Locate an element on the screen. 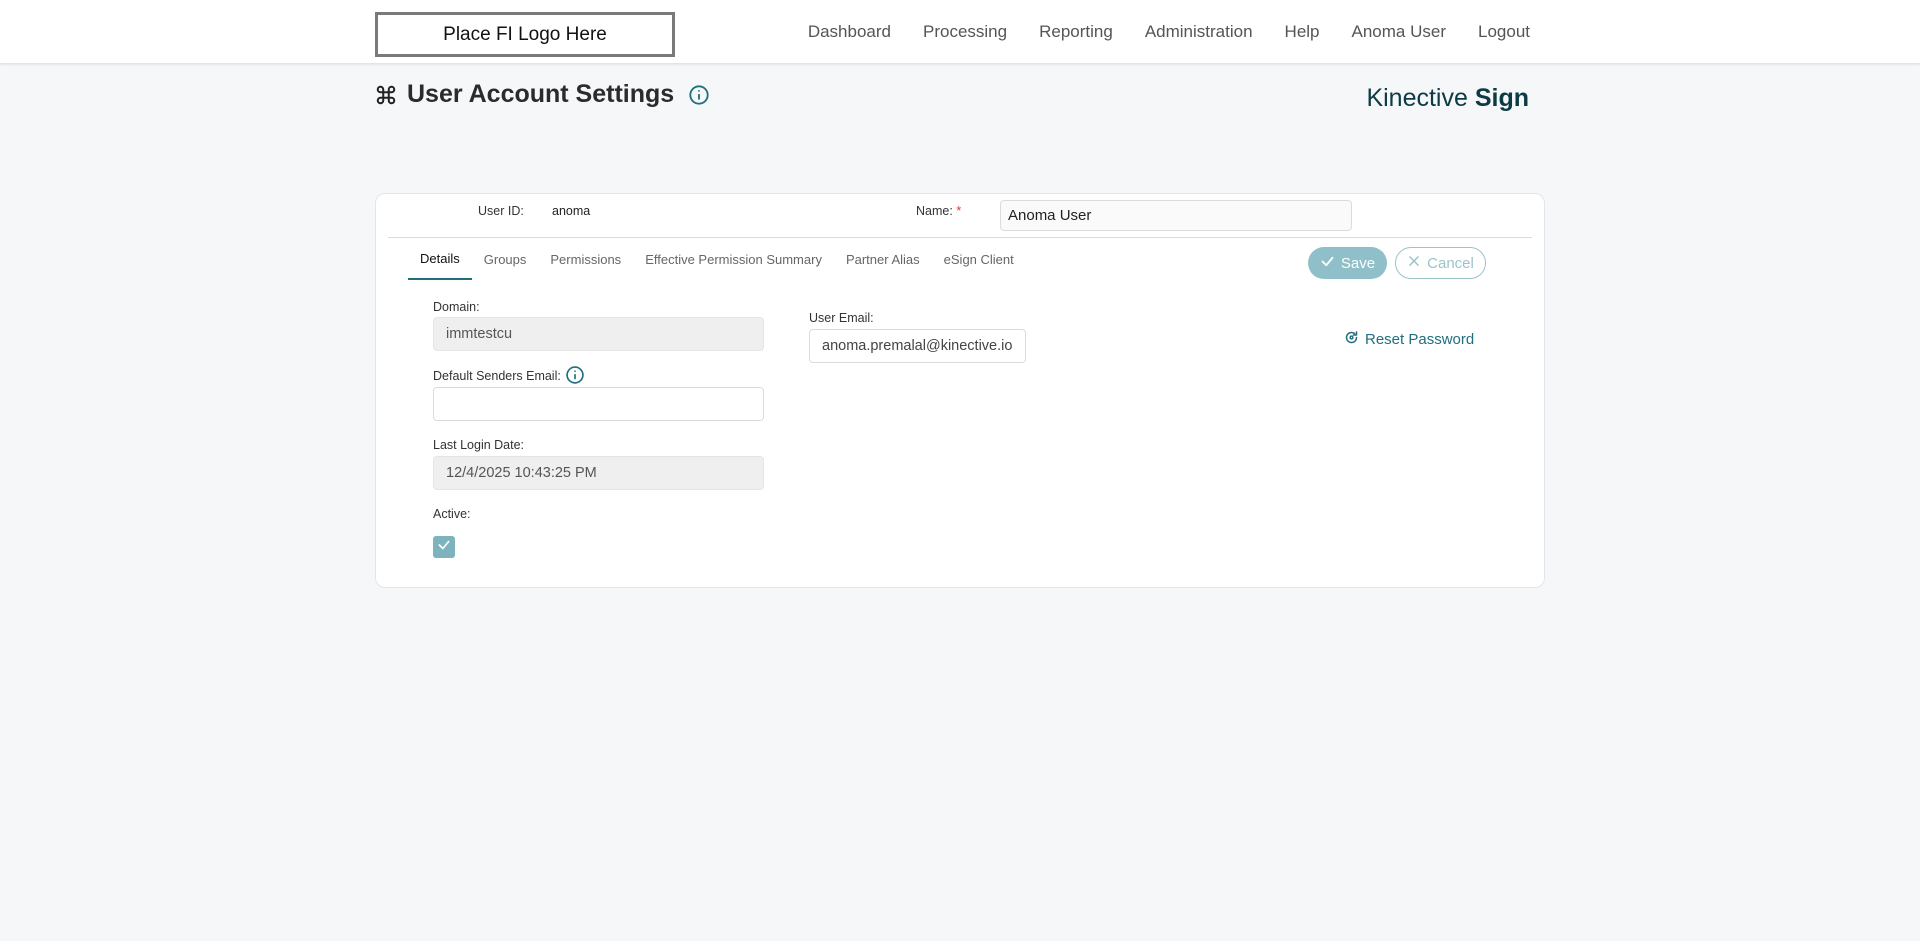  check-icon is located at coordinates (1327, 263).